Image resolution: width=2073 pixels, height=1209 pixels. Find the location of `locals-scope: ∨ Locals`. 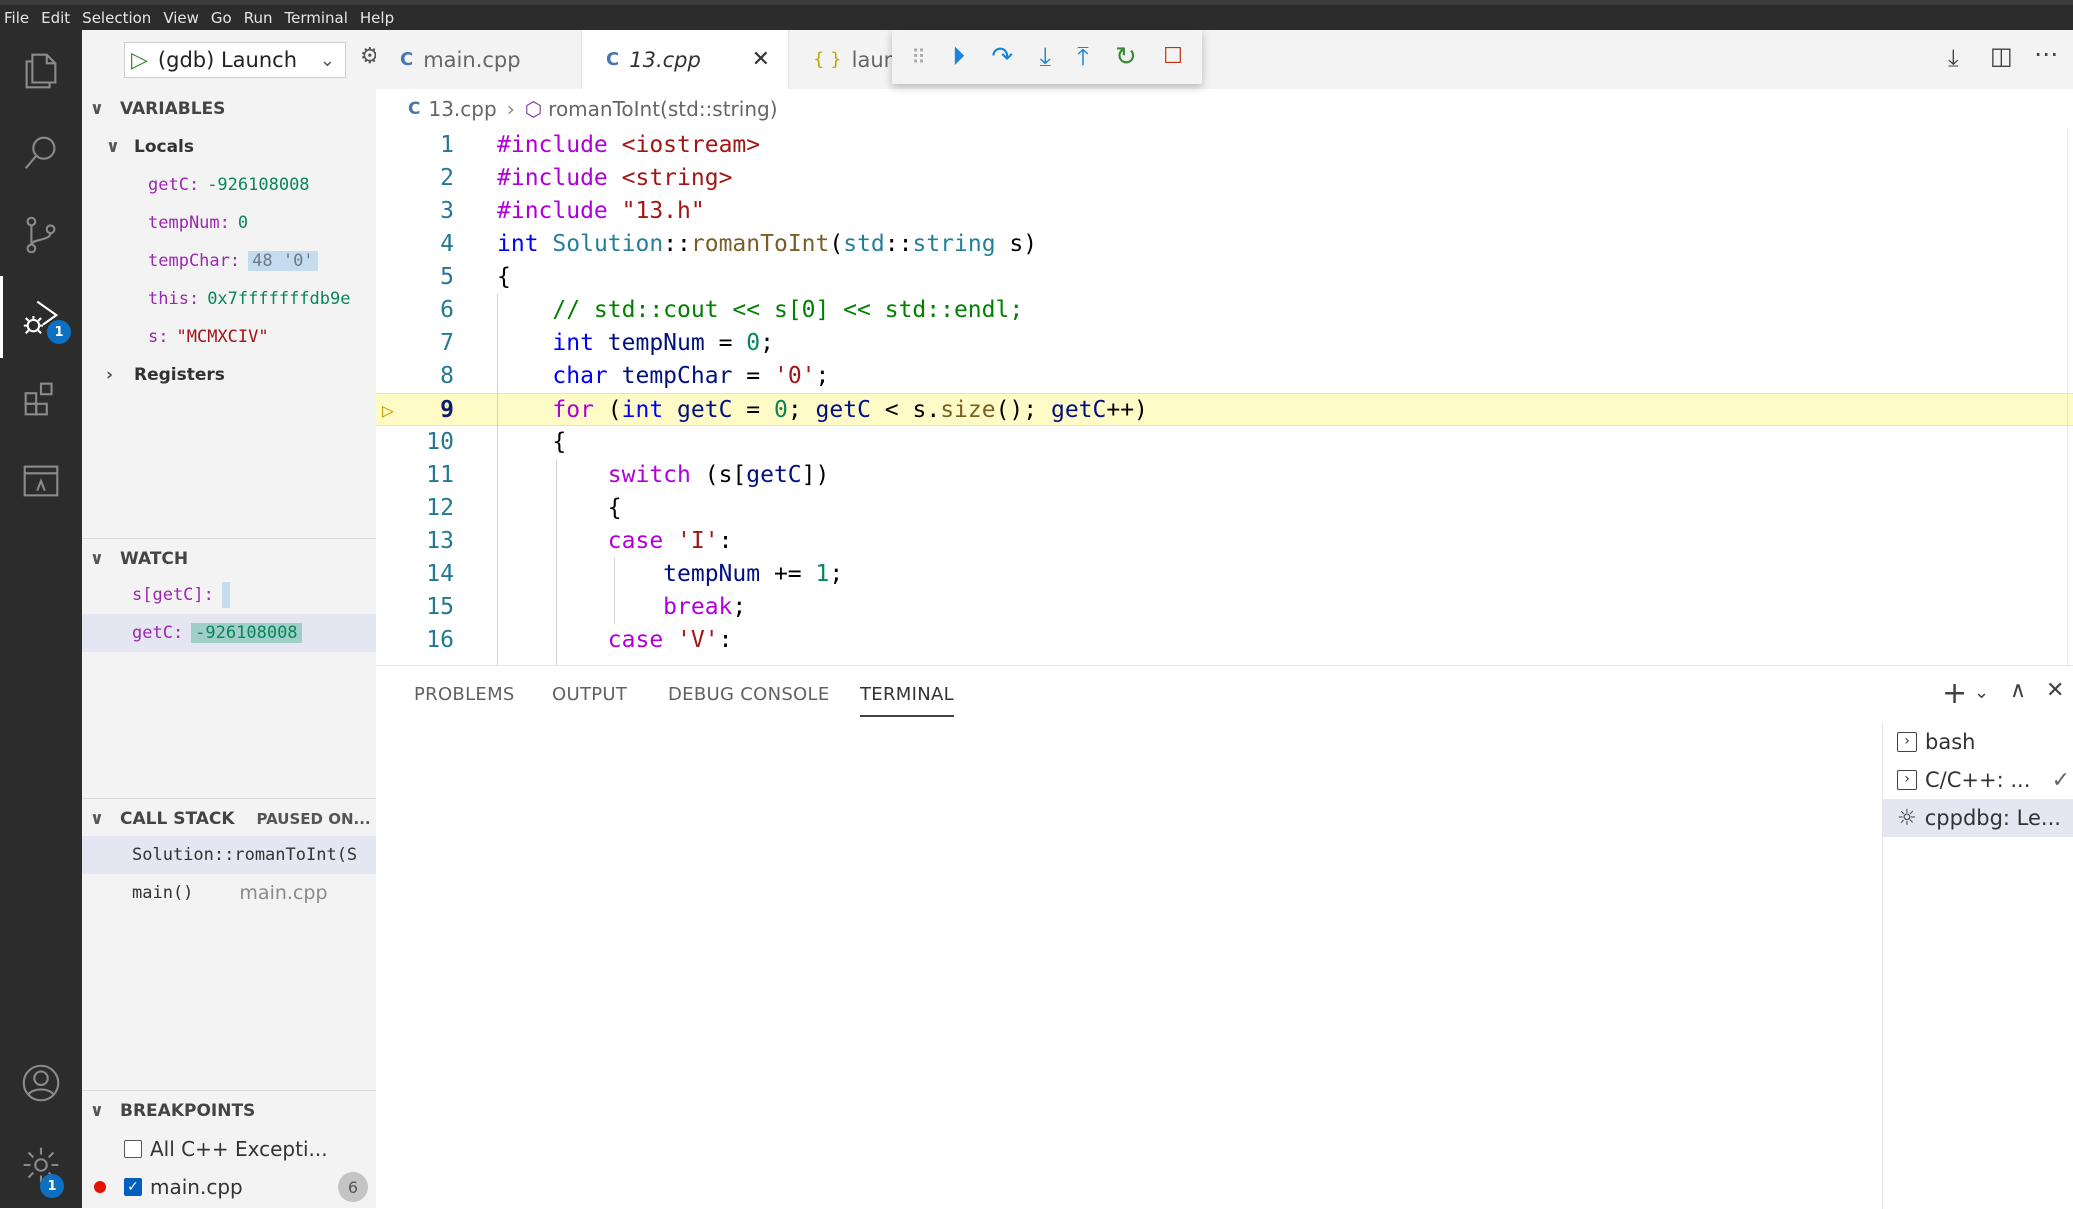

locals-scope: ∨ Locals is located at coordinates (150, 147).